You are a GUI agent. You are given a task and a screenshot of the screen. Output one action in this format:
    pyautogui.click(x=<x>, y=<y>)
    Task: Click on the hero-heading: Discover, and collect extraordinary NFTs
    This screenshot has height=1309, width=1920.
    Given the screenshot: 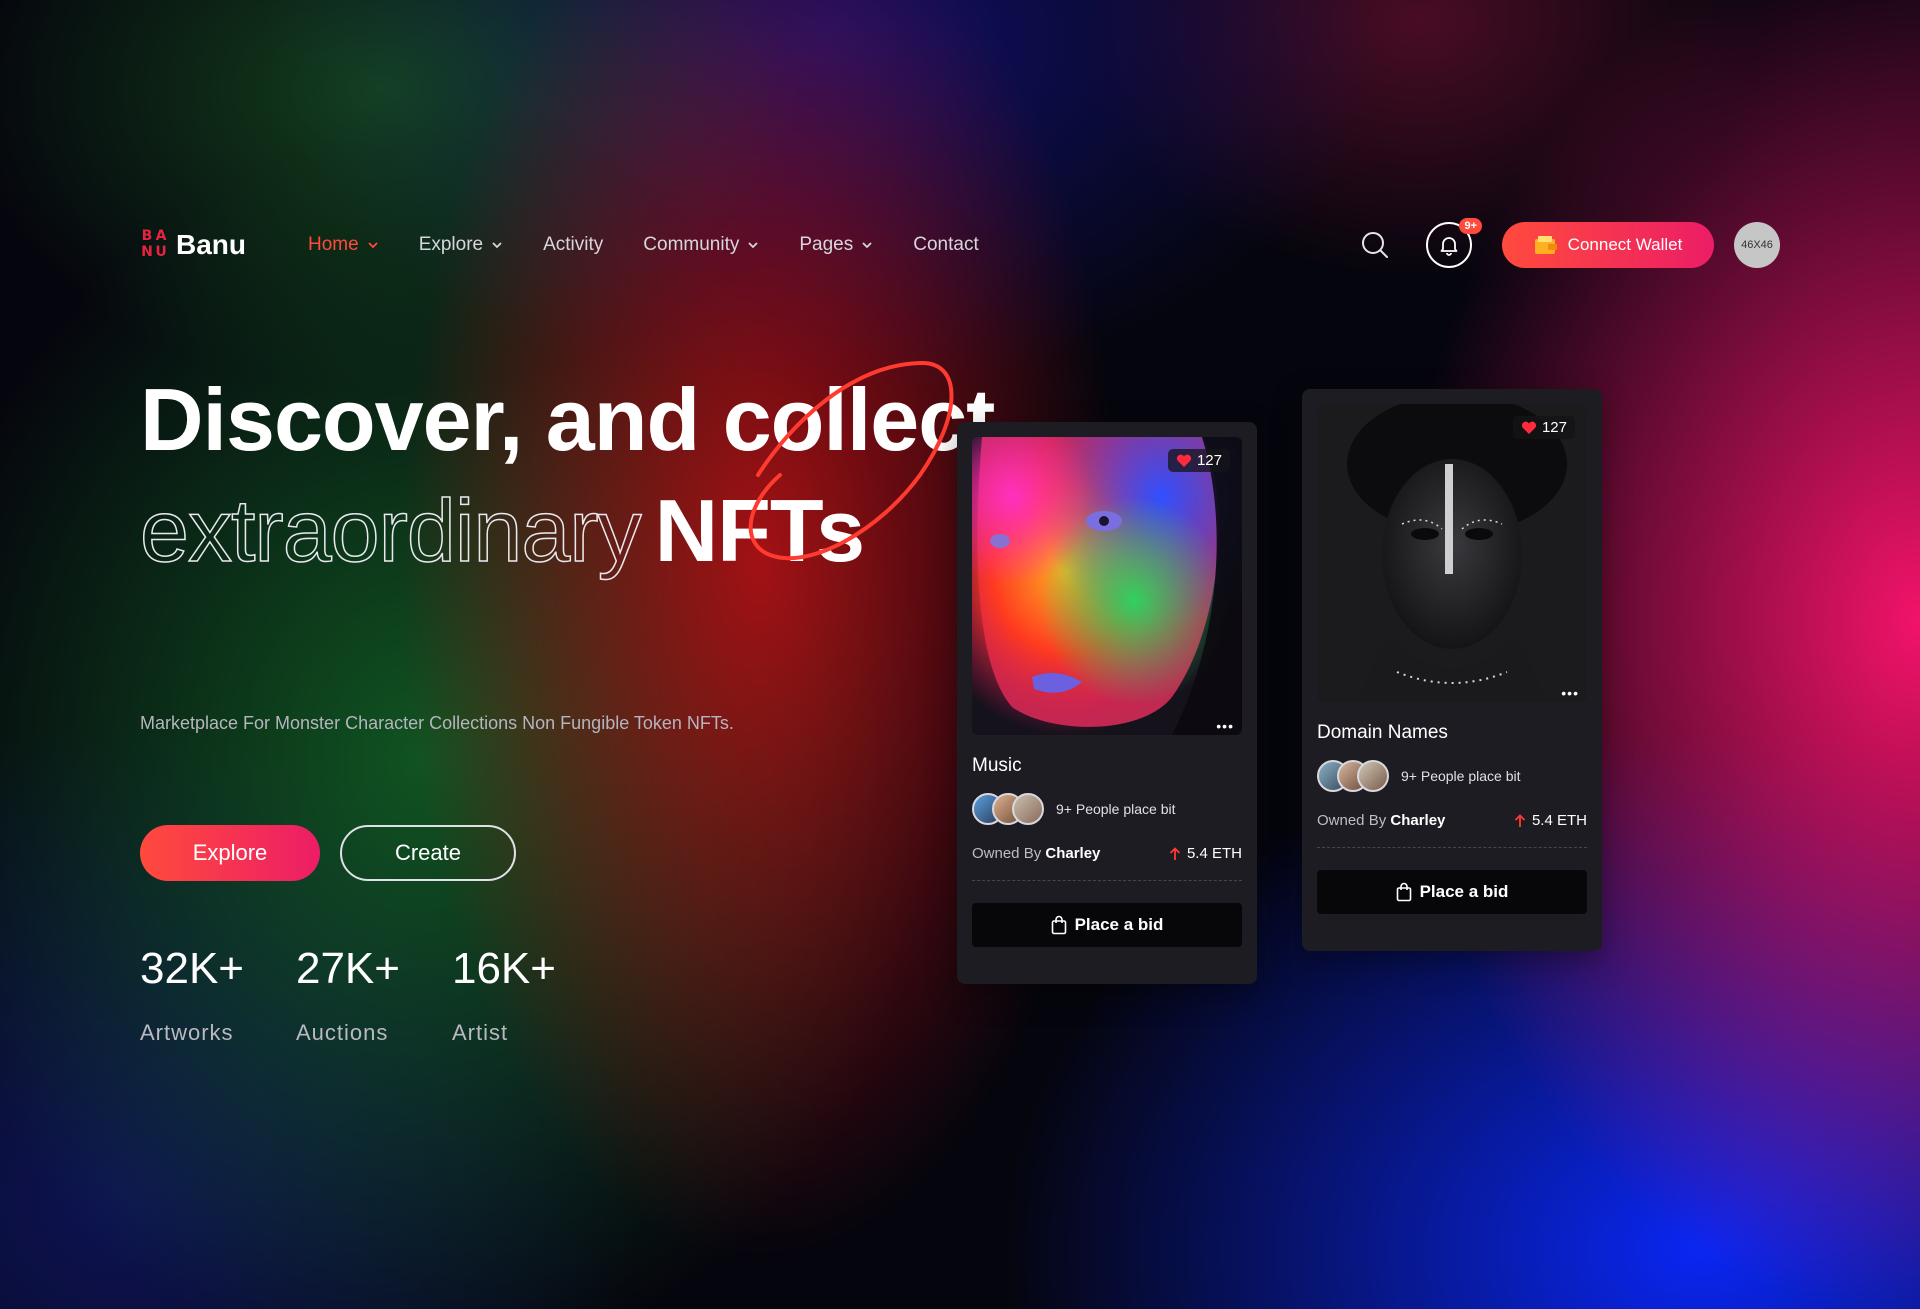 What is the action you would take?
    pyautogui.click(x=567, y=478)
    